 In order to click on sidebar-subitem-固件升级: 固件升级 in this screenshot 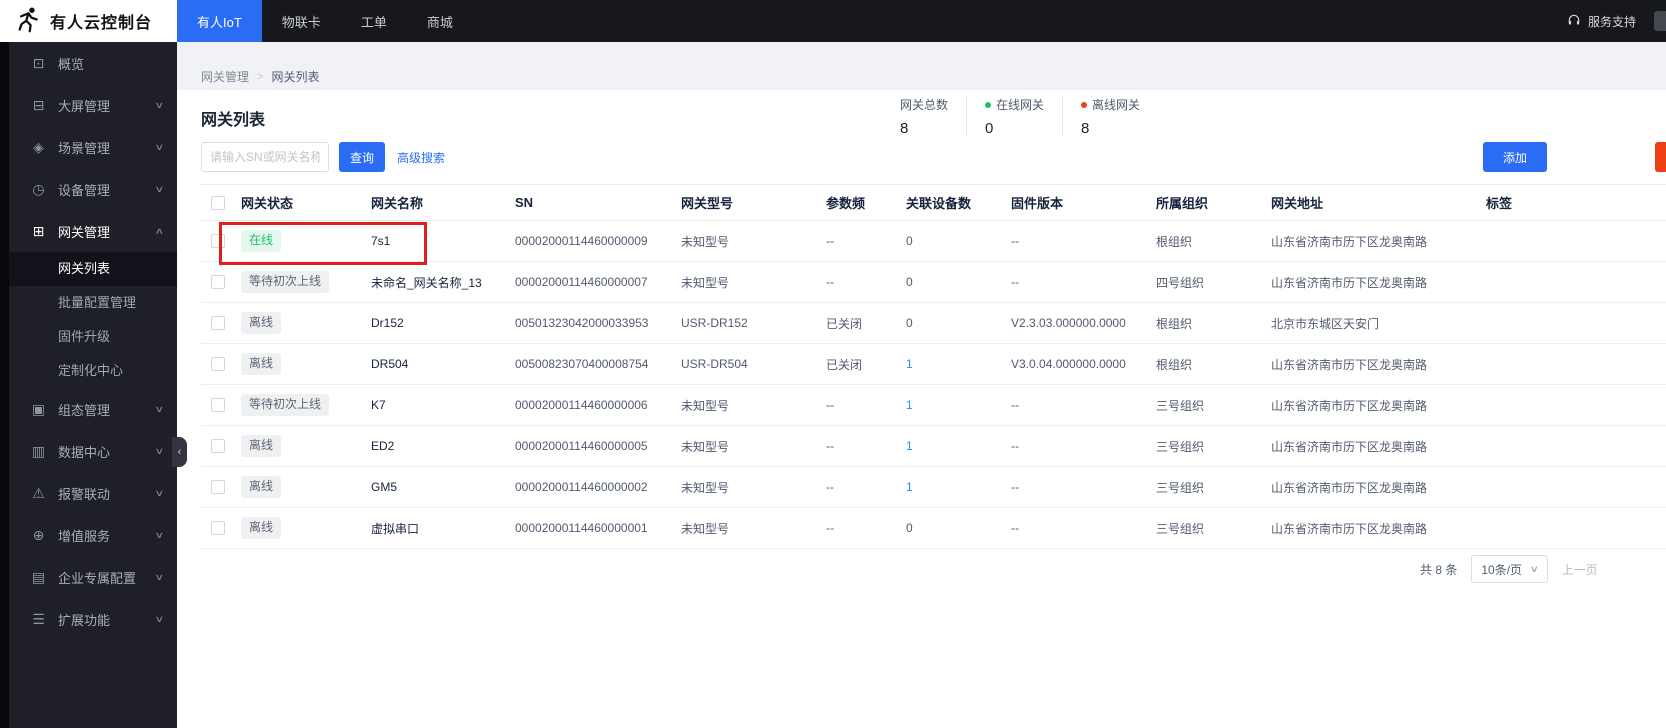, I will do `click(88, 337)`.